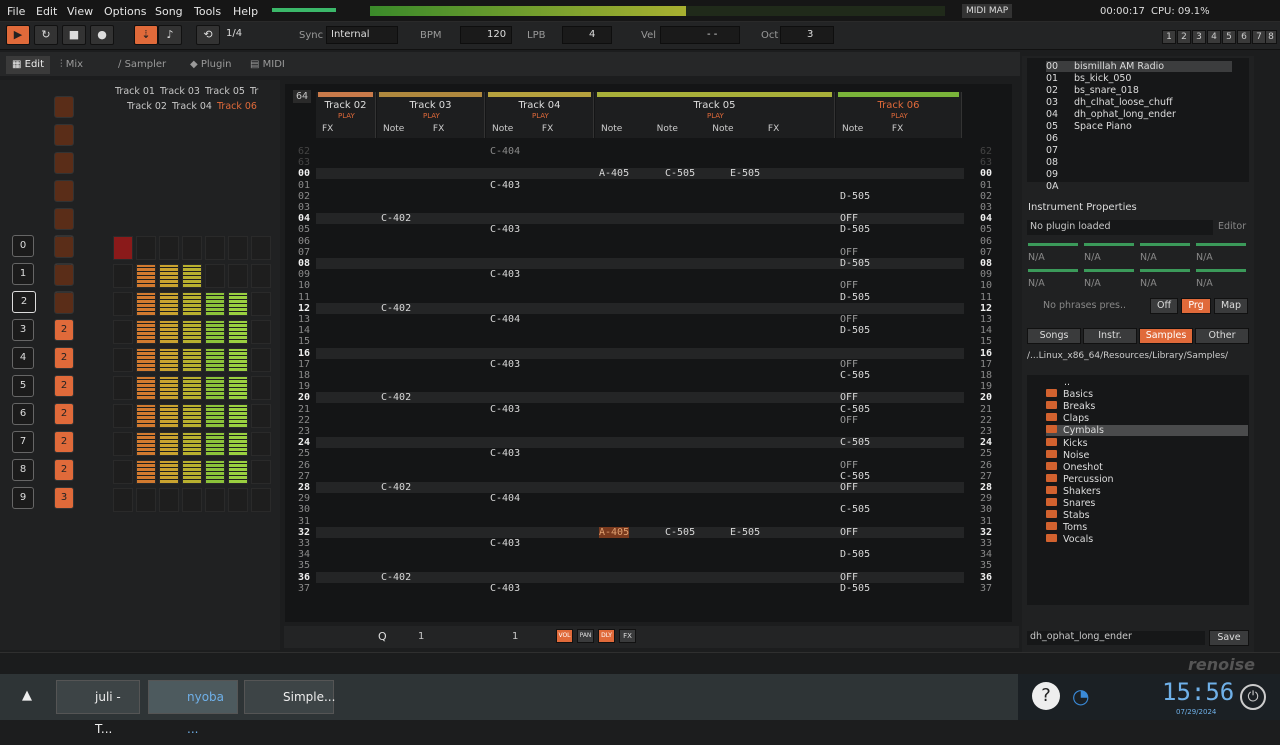 The width and height of the screenshot is (1280, 745). What do you see at coordinates (385, 637) in the screenshot?
I see `quantize-icon: Q` at bounding box center [385, 637].